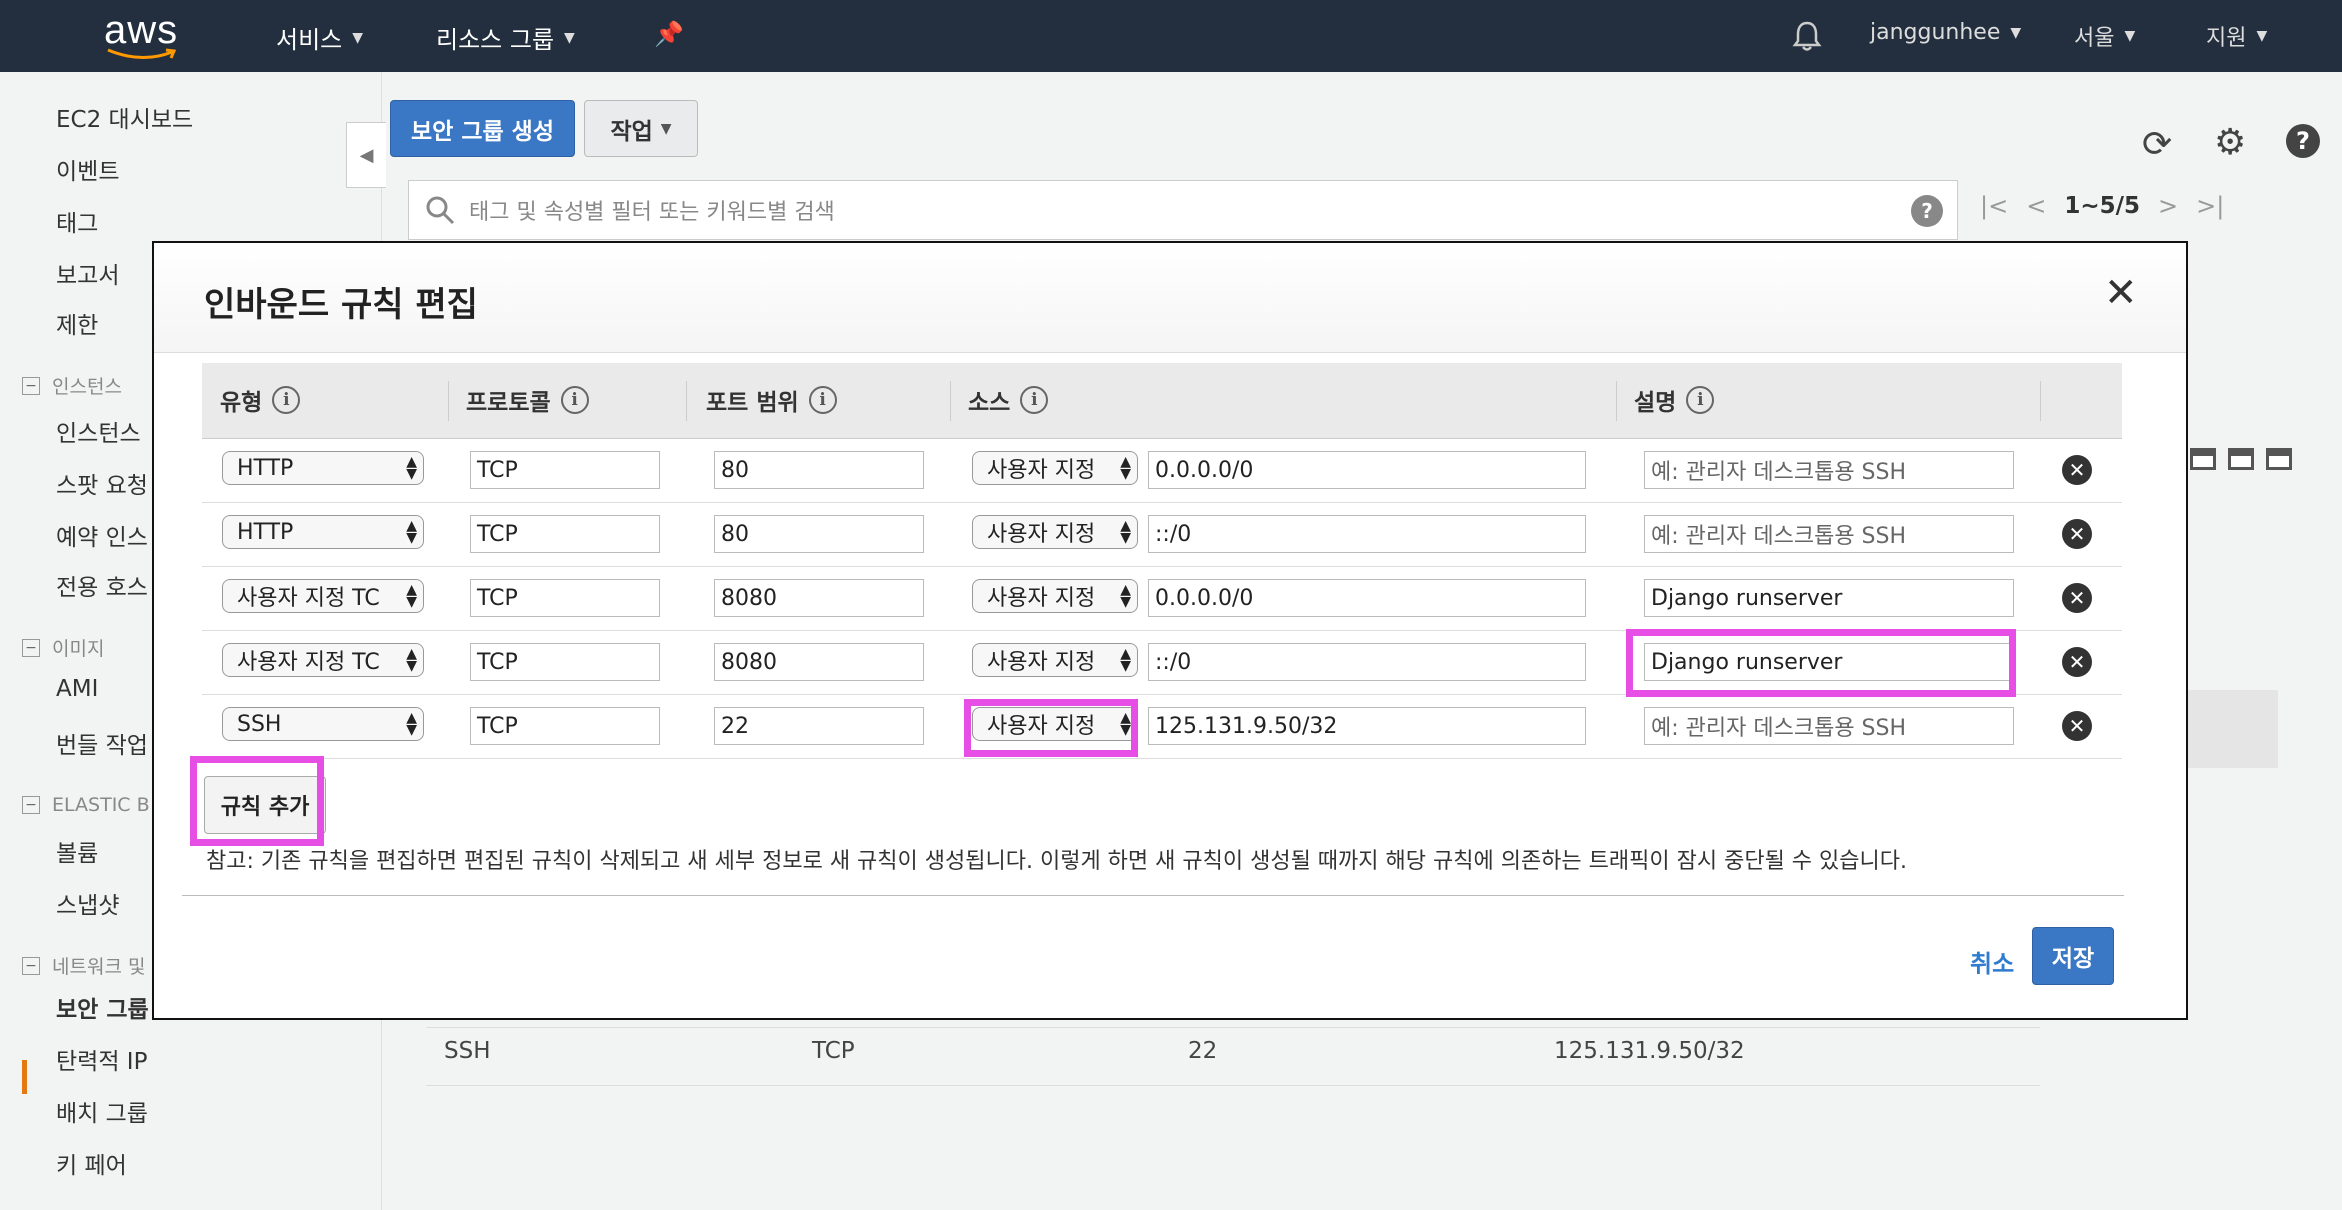 The width and height of the screenshot is (2342, 1210). What do you see at coordinates (631, 131) in the screenshot?
I see `actions-label: 작업` at bounding box center [631, 131].